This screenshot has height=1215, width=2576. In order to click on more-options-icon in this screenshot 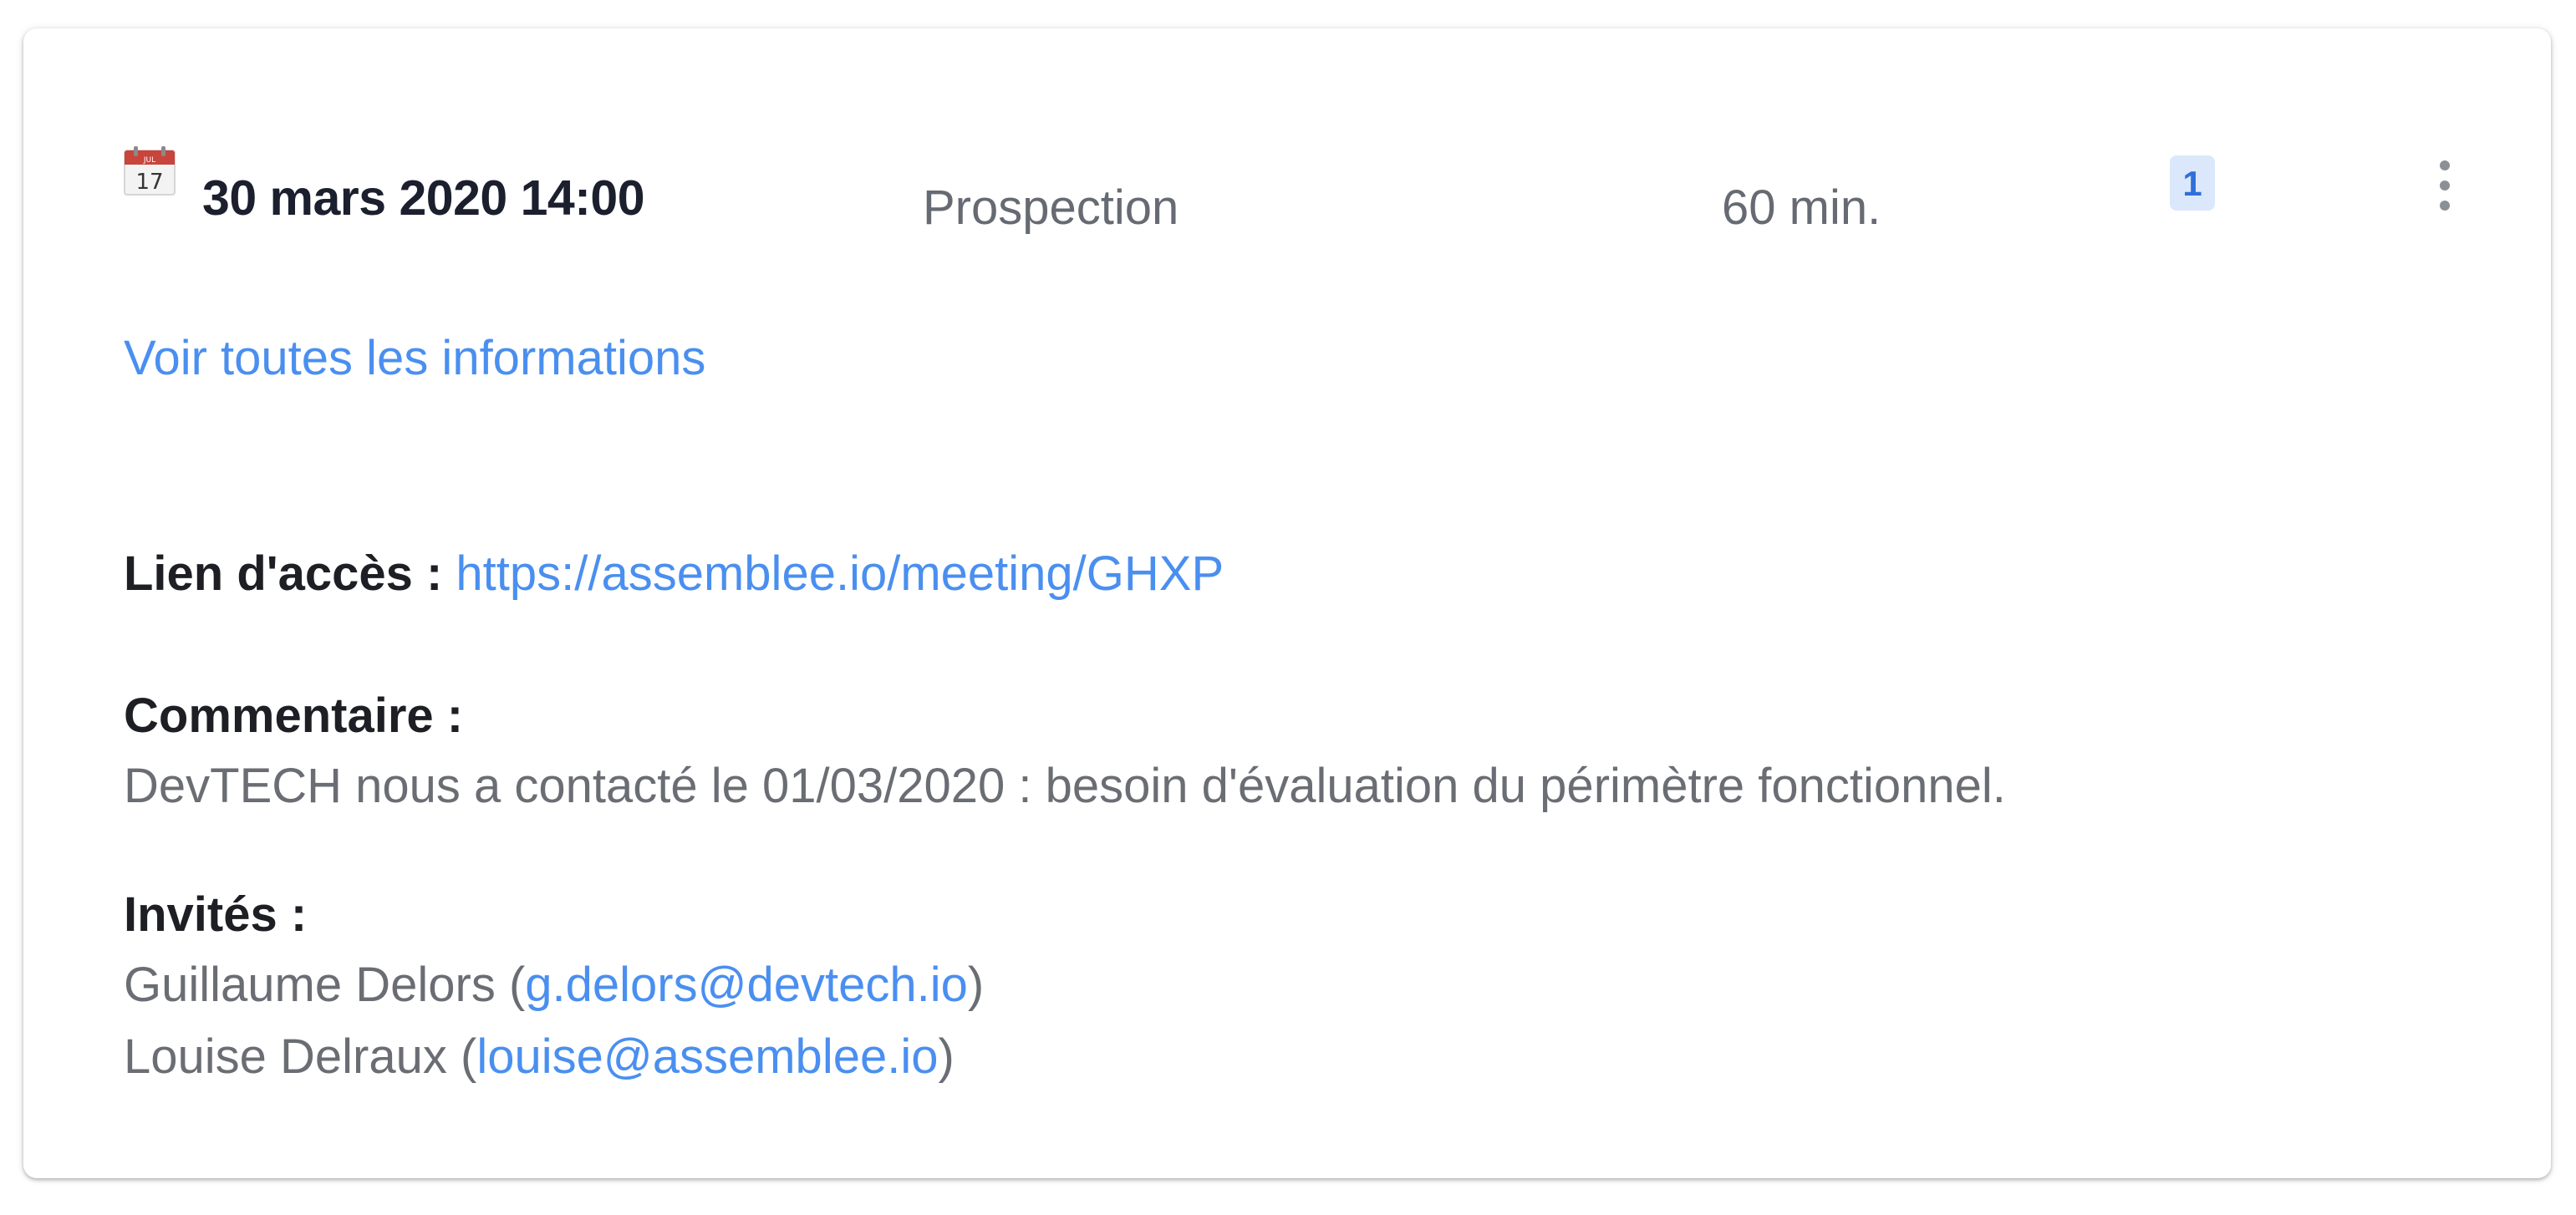, I will do `click(2443, 195)`.